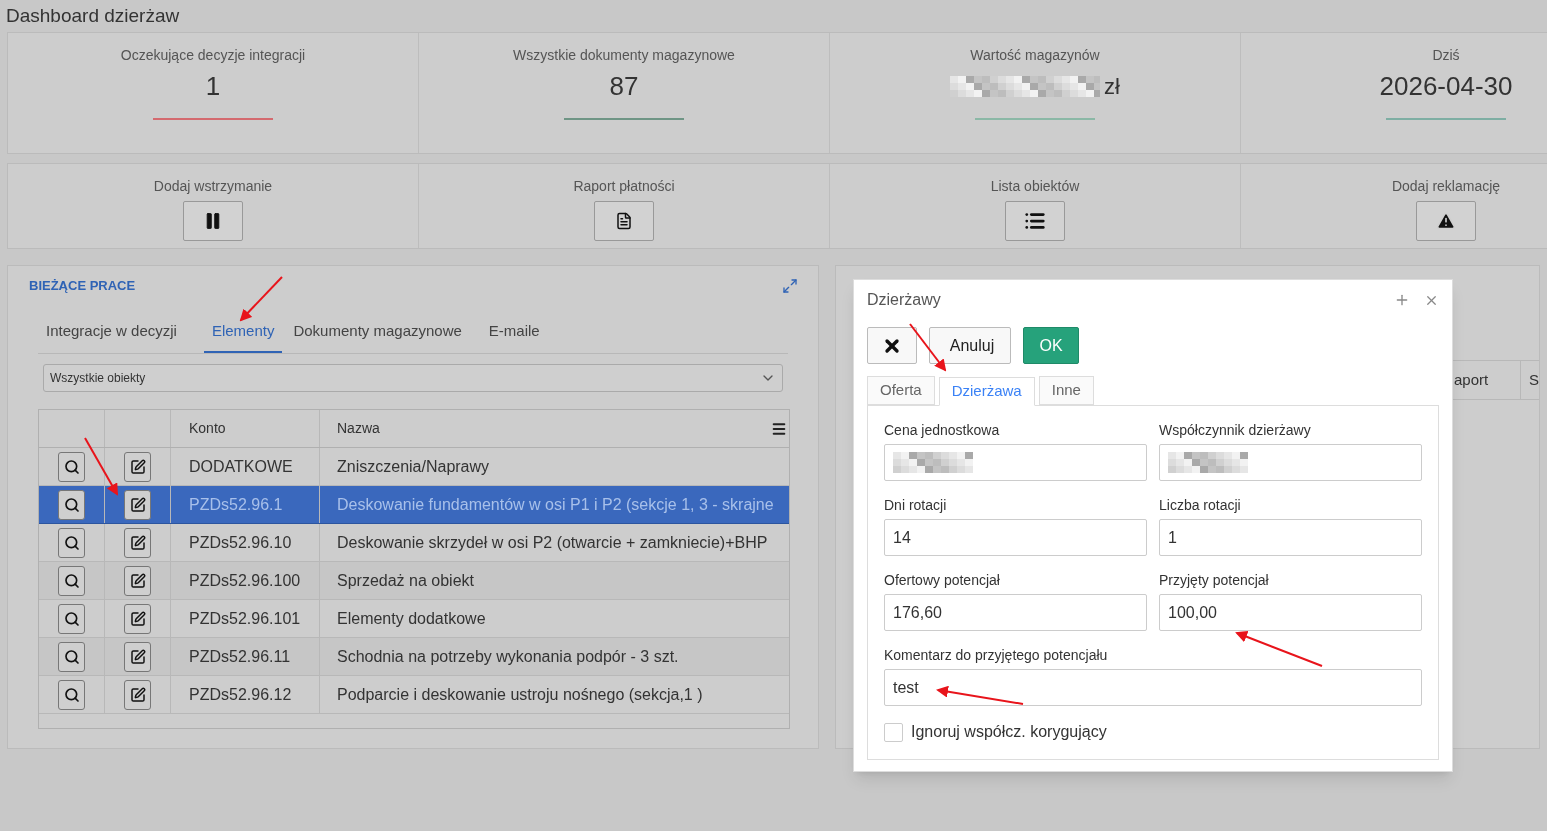  Describe the element at coordinates (245, 542) in the screenshot. I see `table-cell: PZDs52.96.10` at that location.